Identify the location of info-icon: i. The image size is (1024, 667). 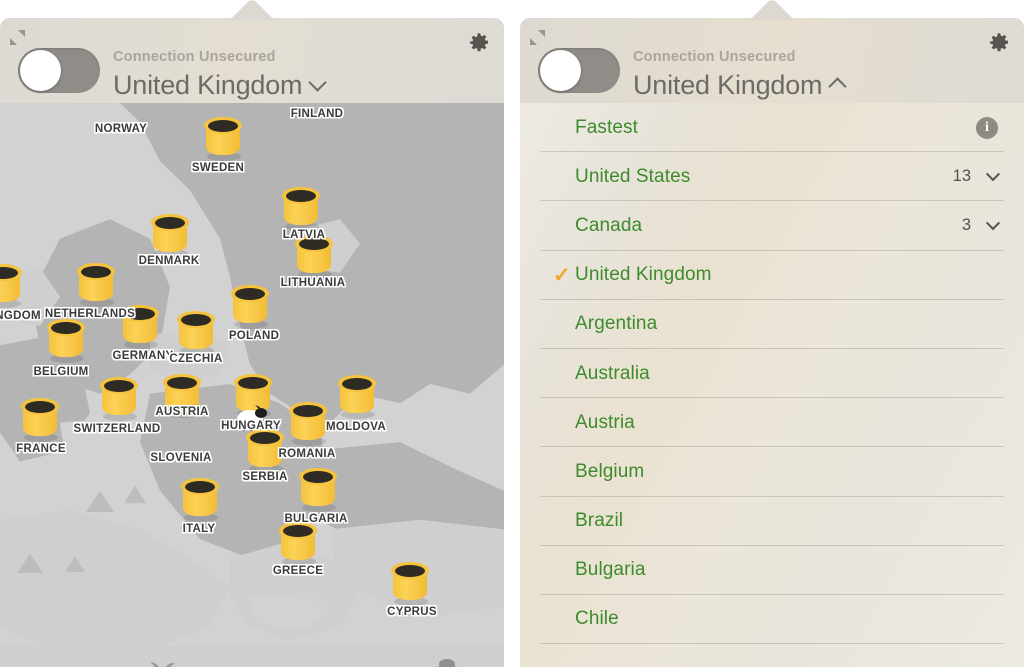
(987, 127).